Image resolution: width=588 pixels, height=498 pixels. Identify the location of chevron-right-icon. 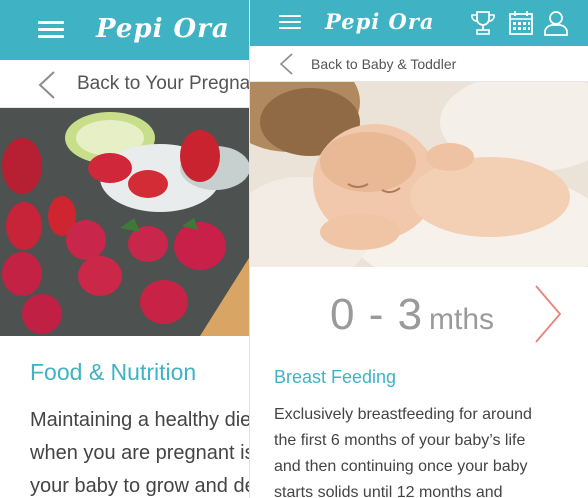
(548, 314).